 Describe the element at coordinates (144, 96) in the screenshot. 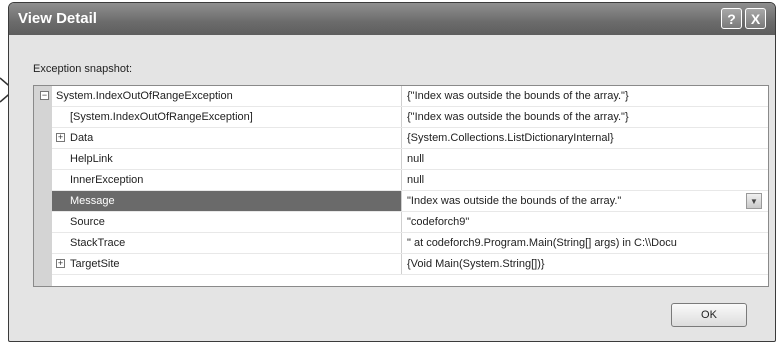

I see `row-name: System.IndexOutOfRangeException` at that location.